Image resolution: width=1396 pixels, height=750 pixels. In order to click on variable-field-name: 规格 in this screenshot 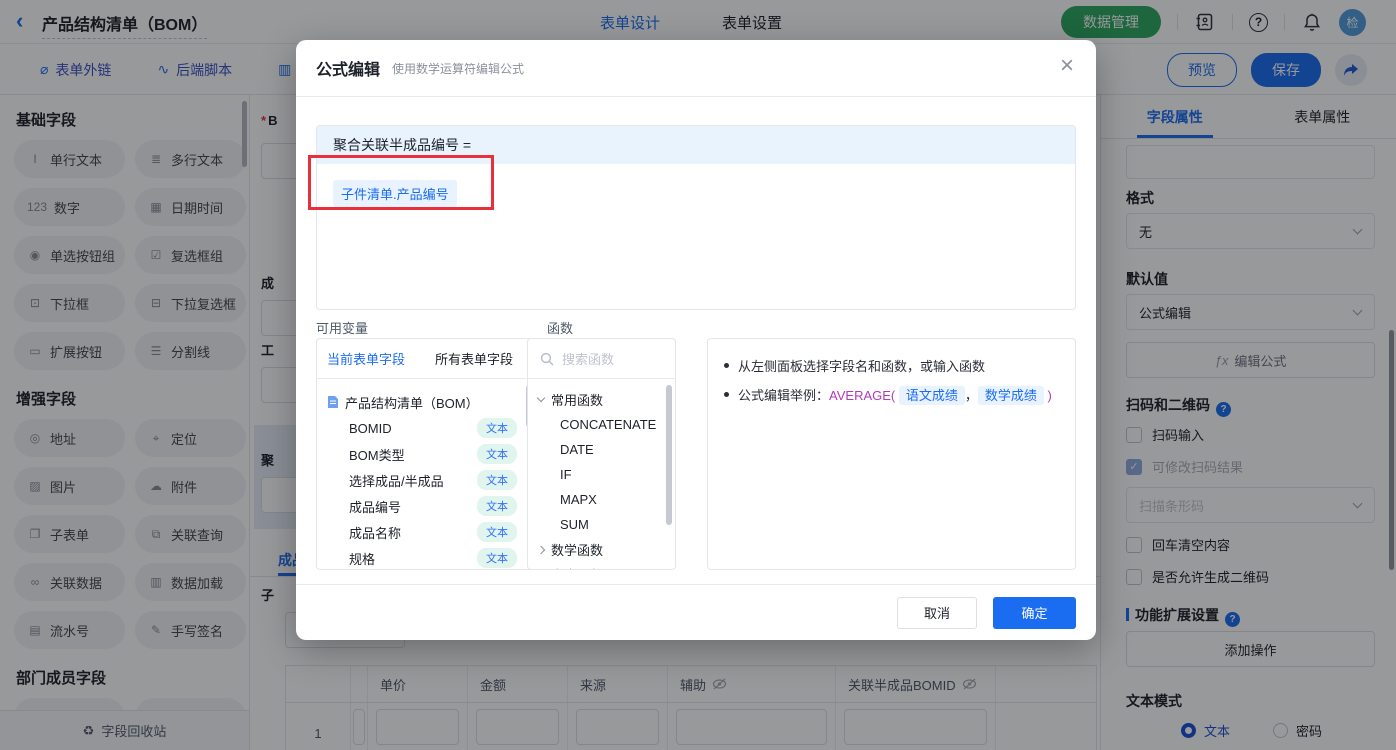, I will do `click(362, 559)`.